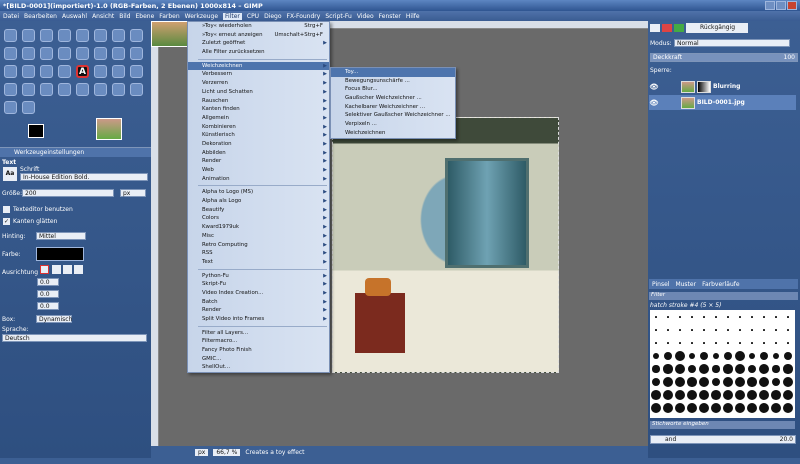 The width and height of the screenshot is (800, 464). Describe the element at coordinates (722, 102) in the screenshot. I see `layer-row: 👁 BILD-0001.jpg` at that location.